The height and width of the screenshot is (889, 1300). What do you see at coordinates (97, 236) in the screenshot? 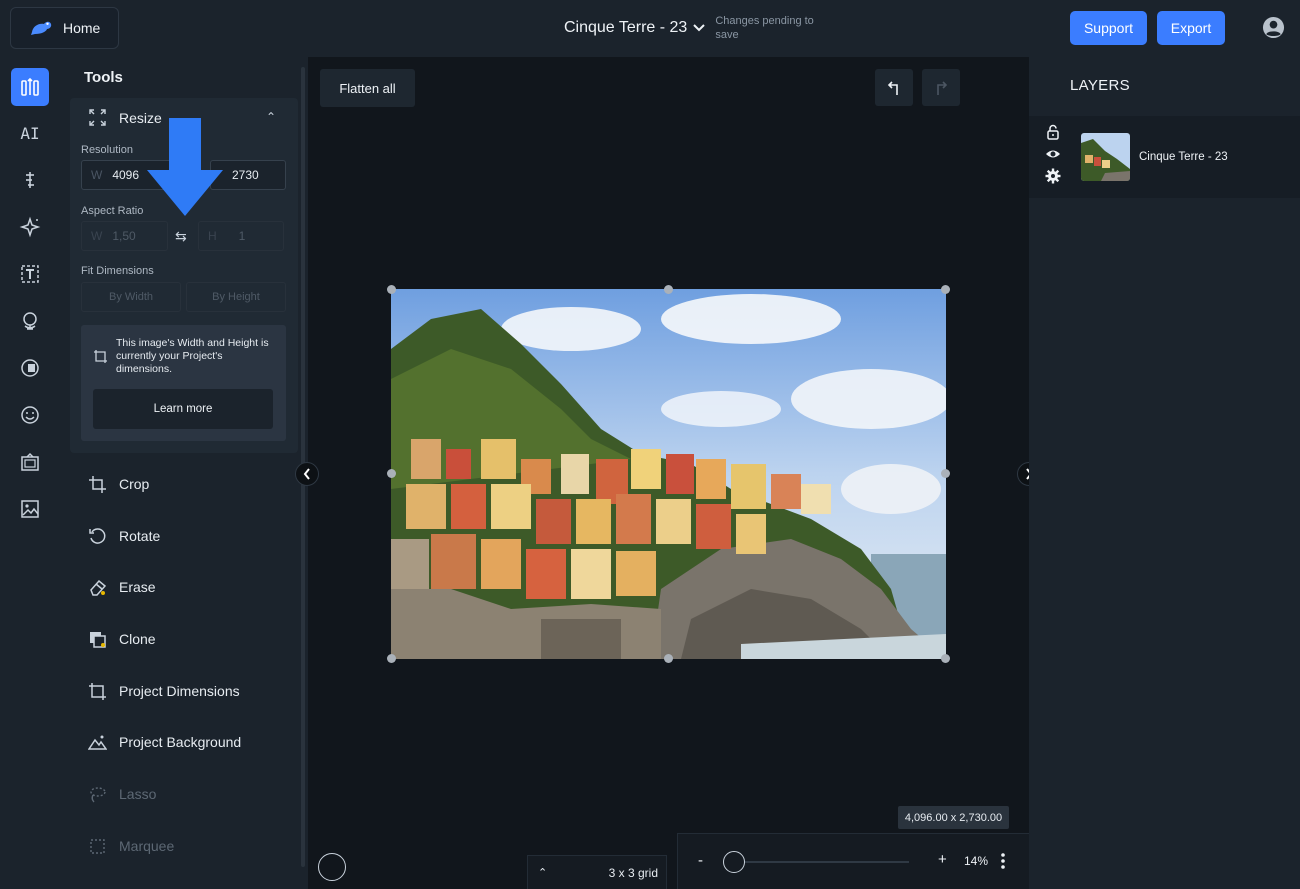
I see `aspect-w-prefix: W` at bounding box center [97, 236].